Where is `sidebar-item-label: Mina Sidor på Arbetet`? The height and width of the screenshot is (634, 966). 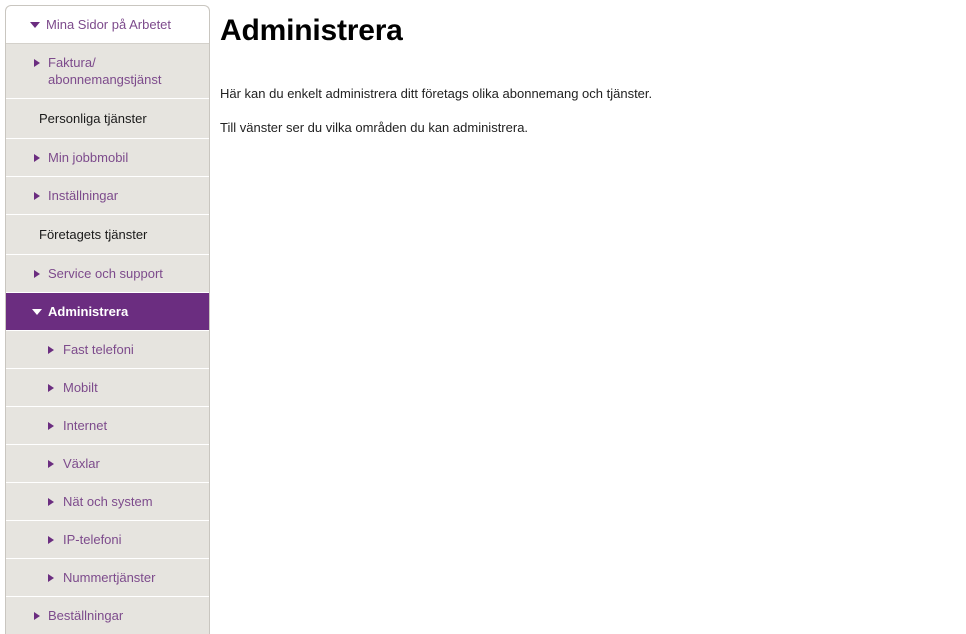
sidebar-item-label: Mina Sidor på Arbetet is located at coordinates (109, 24).